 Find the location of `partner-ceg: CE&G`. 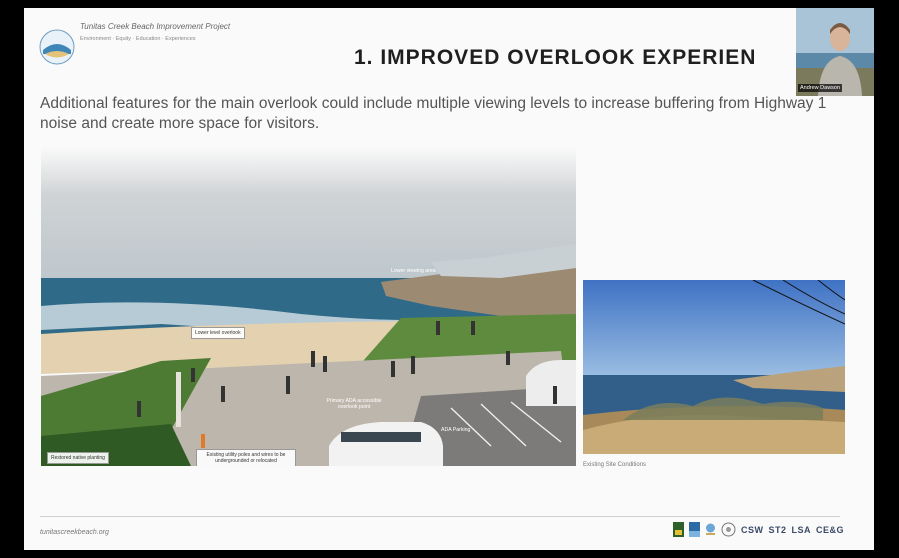

partner-ceg: CE&G is located at coordinates (829, 529).